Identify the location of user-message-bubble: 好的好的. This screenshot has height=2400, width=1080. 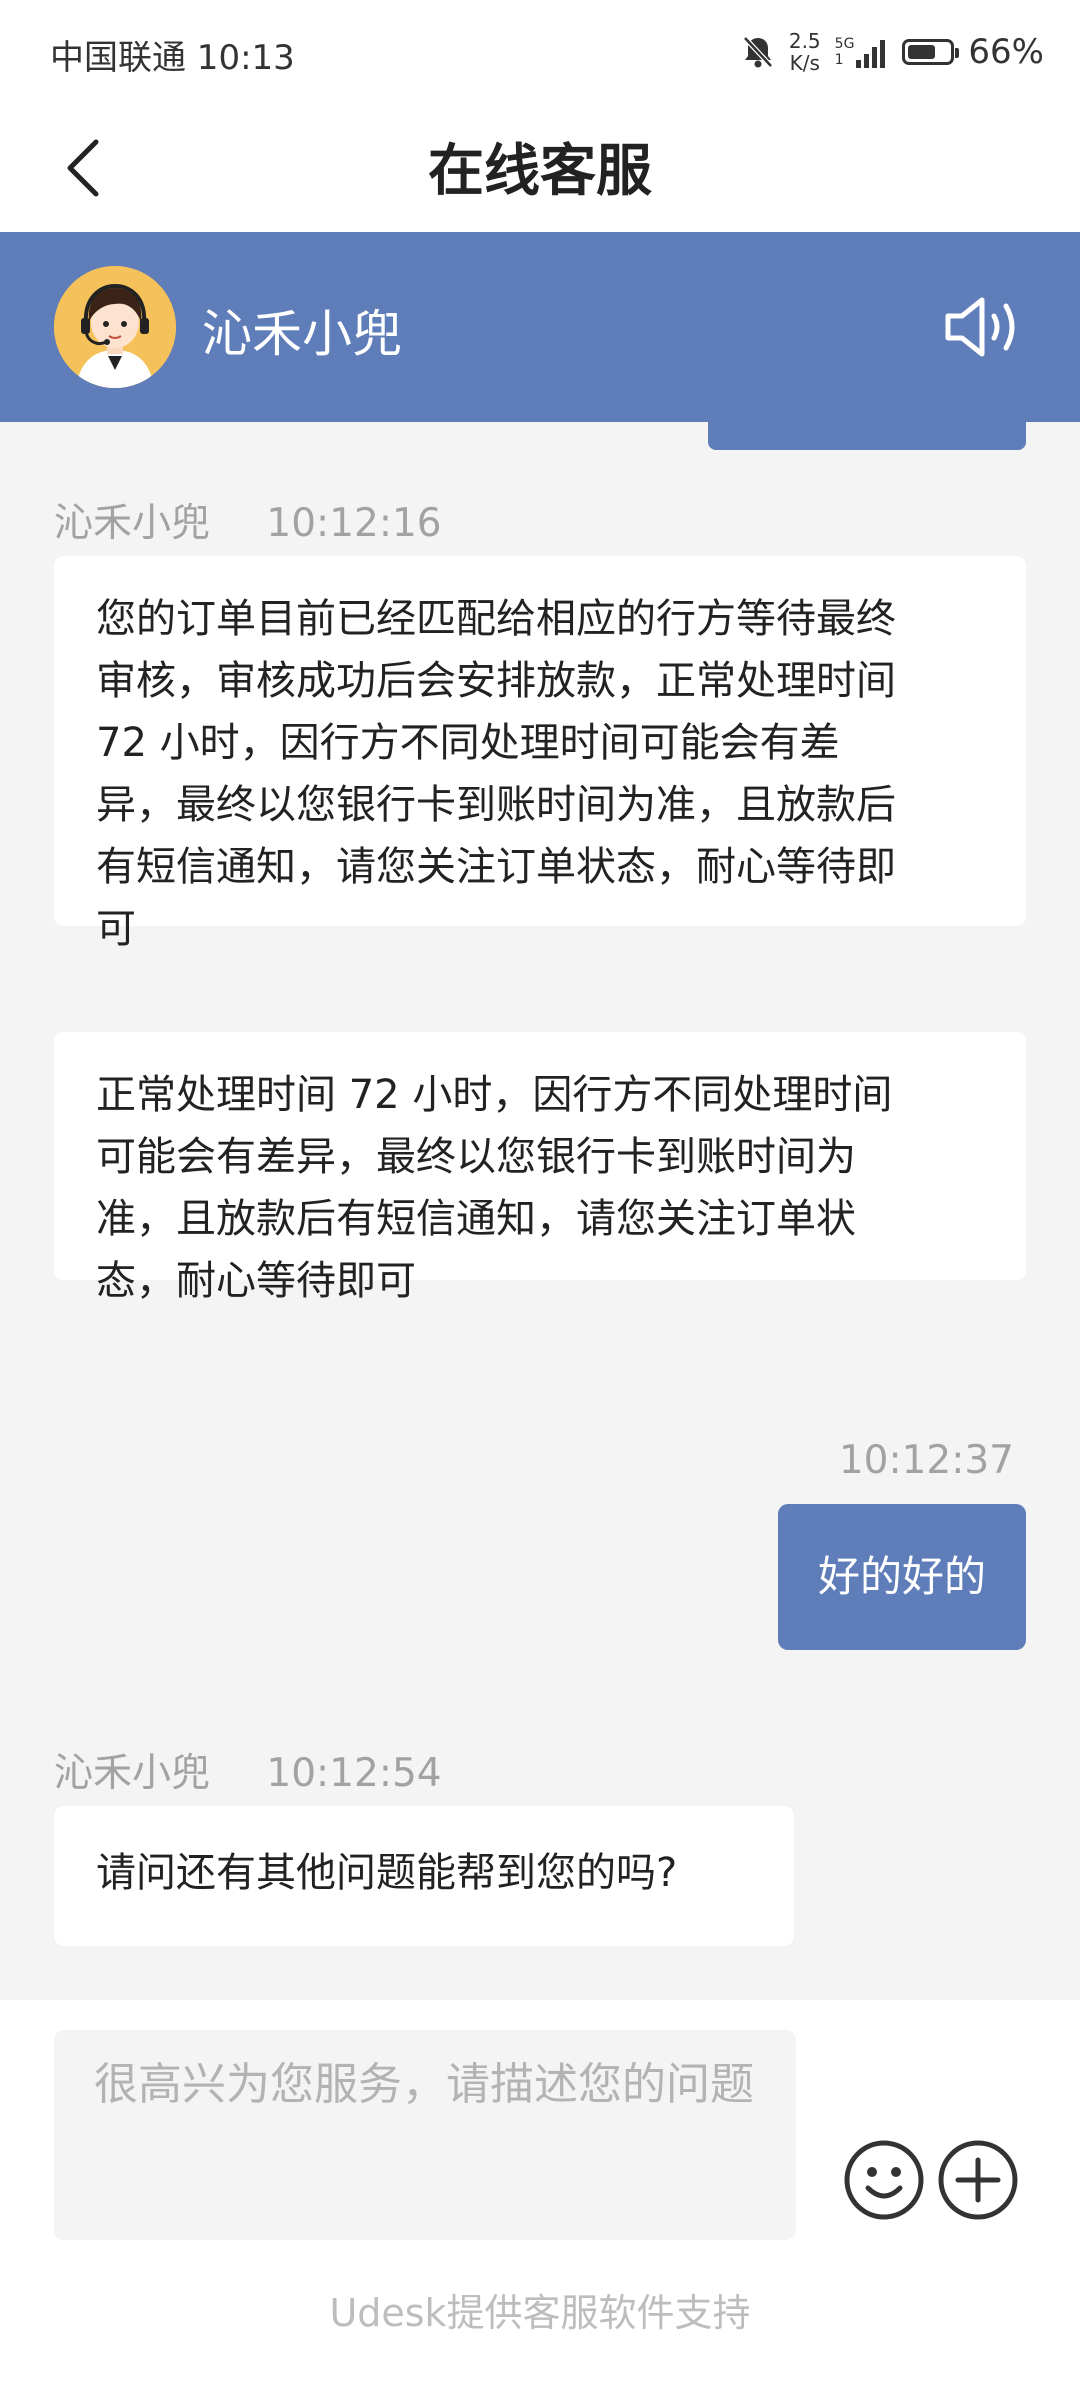
(901, 1577).